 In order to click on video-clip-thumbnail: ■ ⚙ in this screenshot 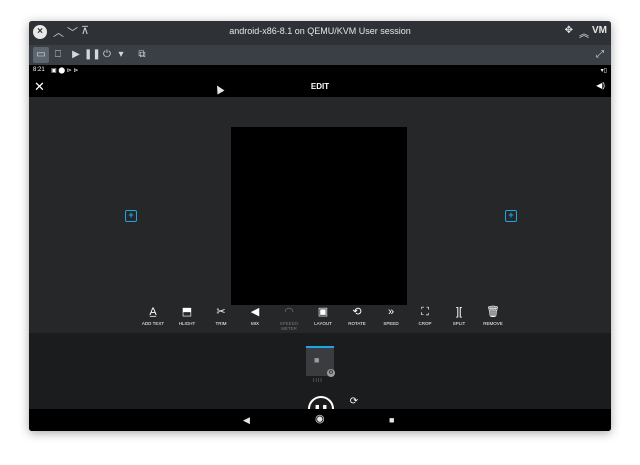, I will do `click(320, 361)`.